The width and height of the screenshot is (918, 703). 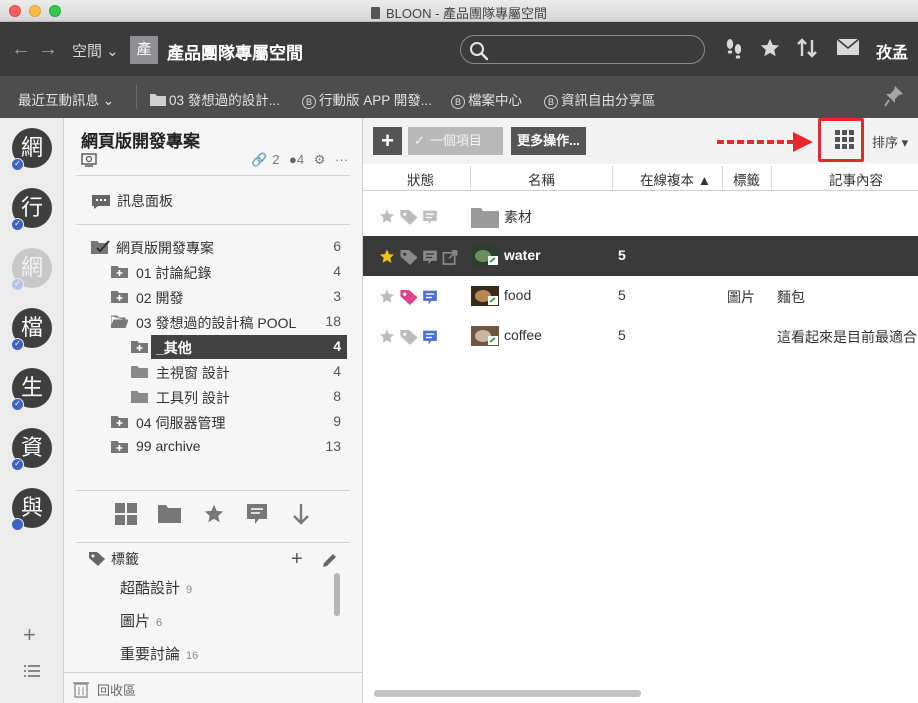 I want to click on footprints-icon, so click(x=734, y=49).